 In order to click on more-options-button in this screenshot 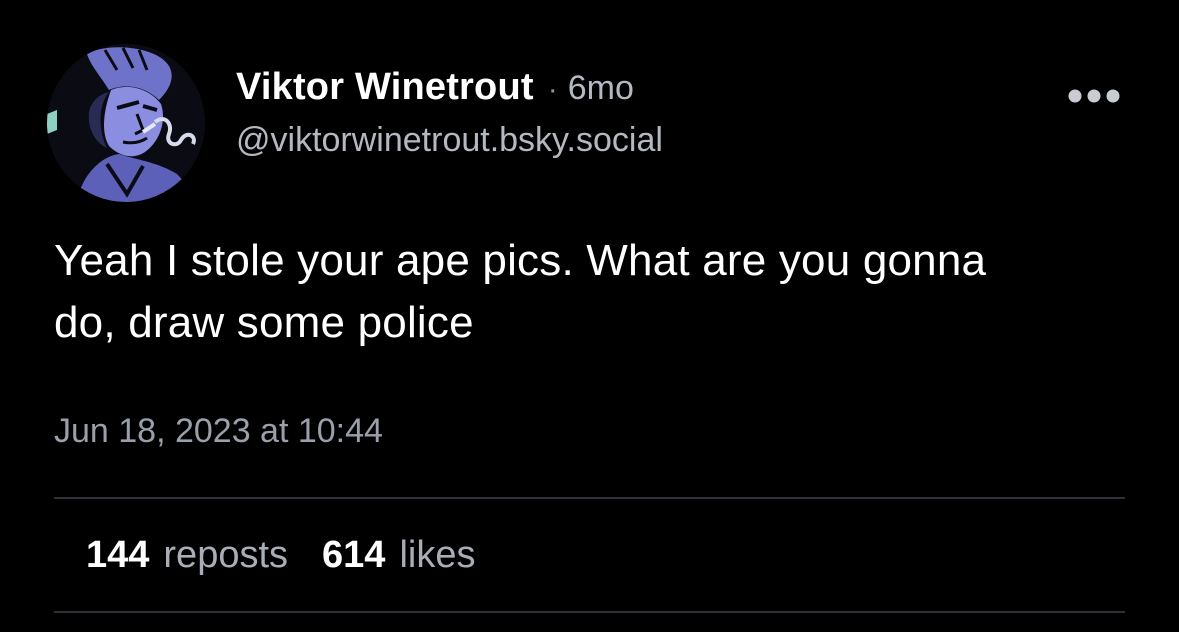, I will do `click(1094, 96)`.